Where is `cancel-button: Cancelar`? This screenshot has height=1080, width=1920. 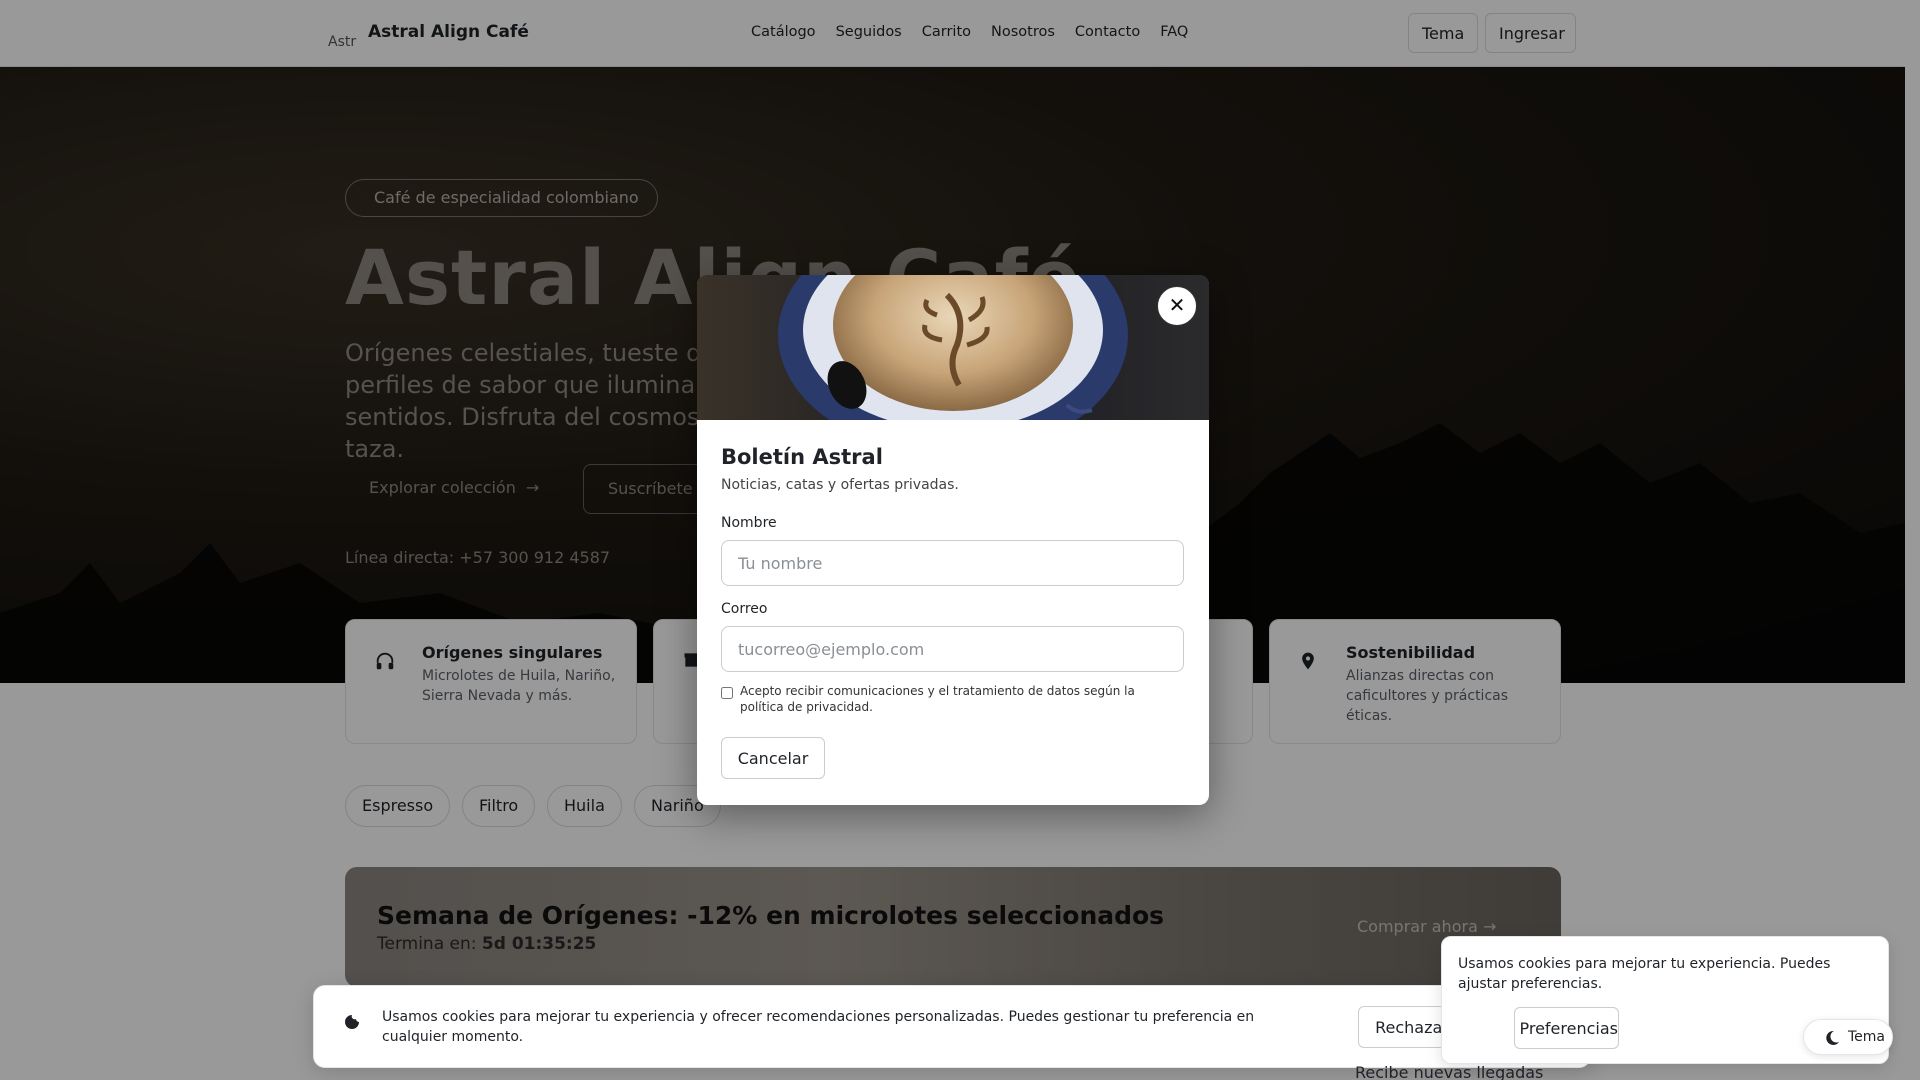 cancel-button: Cancelar is located at coordinates (773, 758).